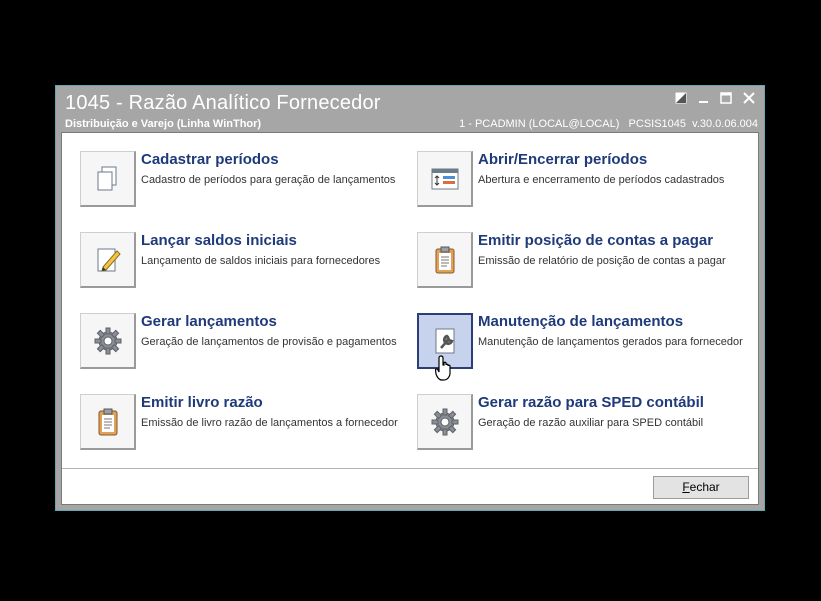 The width and height of the screenshot is (821, 601). What do you see at coordinates (704, 99) in the screenshot?
I see `minimize-icon` at bounding box center [704, 99].